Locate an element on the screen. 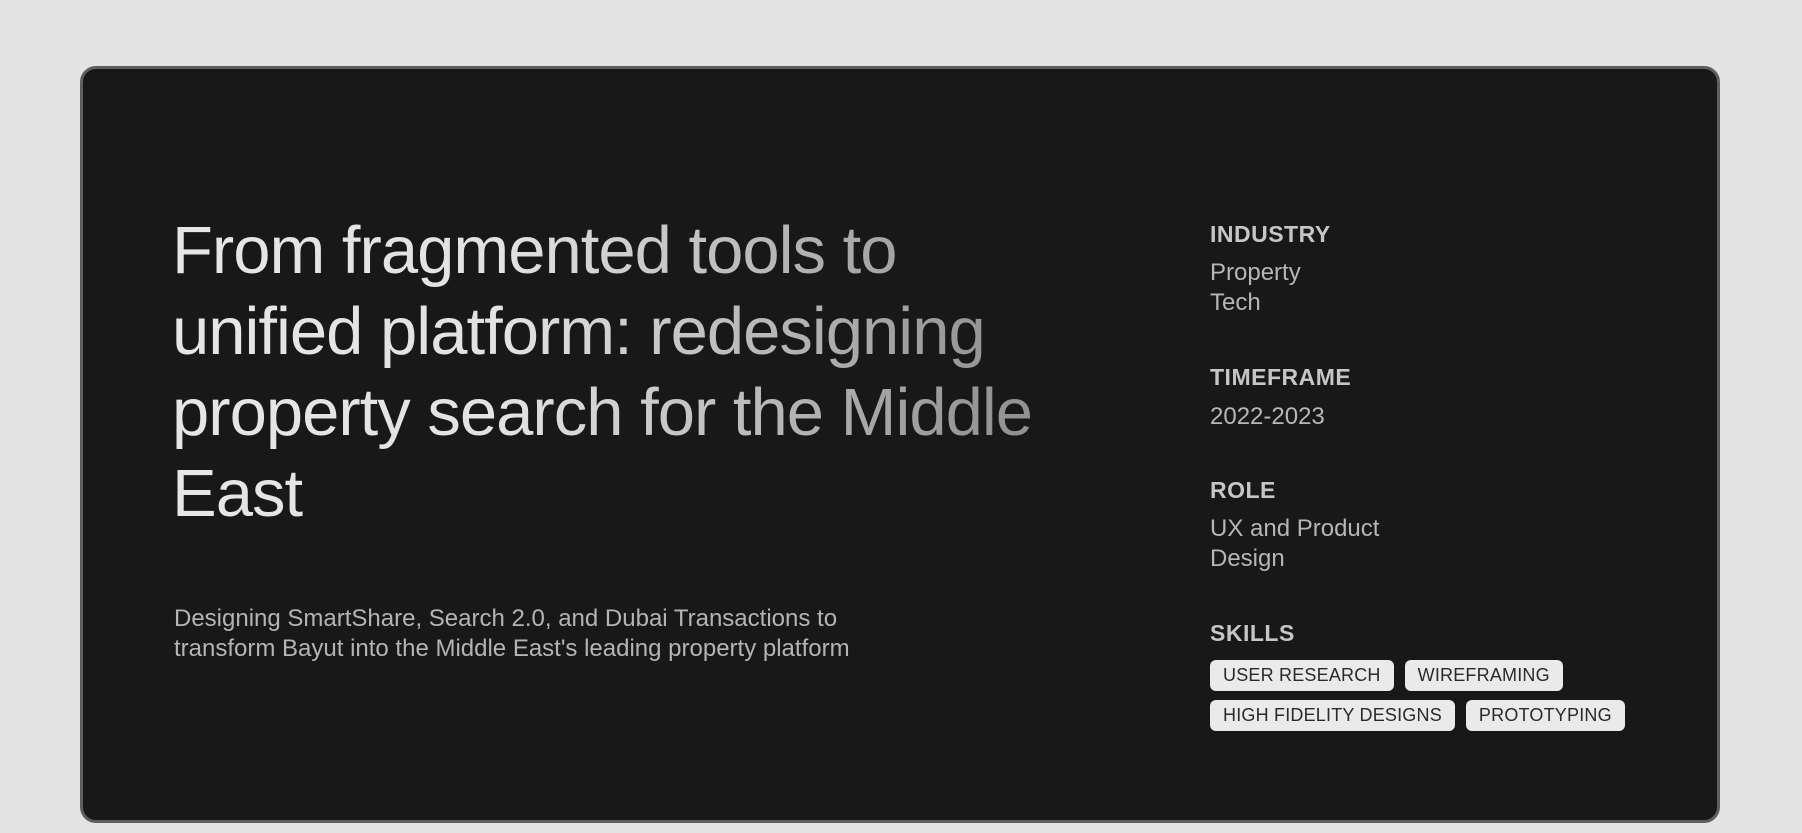 The width and height of the screenshot is (1802, 833). skill-chip-wireframing: WIREFRAMING is located at coordinates (1483, 675).